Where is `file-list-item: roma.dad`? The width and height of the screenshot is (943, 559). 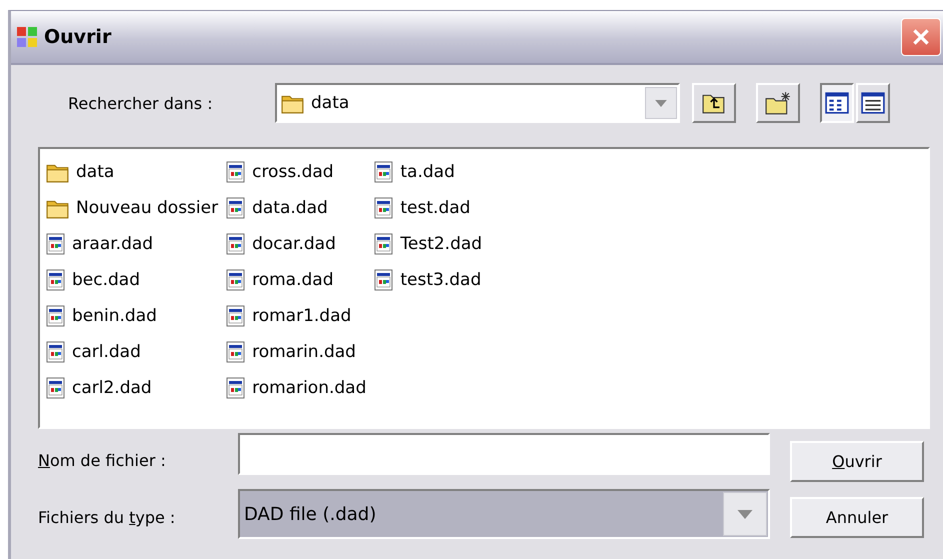 file-list-item: roma.dad is located at coordinates (296, 280).